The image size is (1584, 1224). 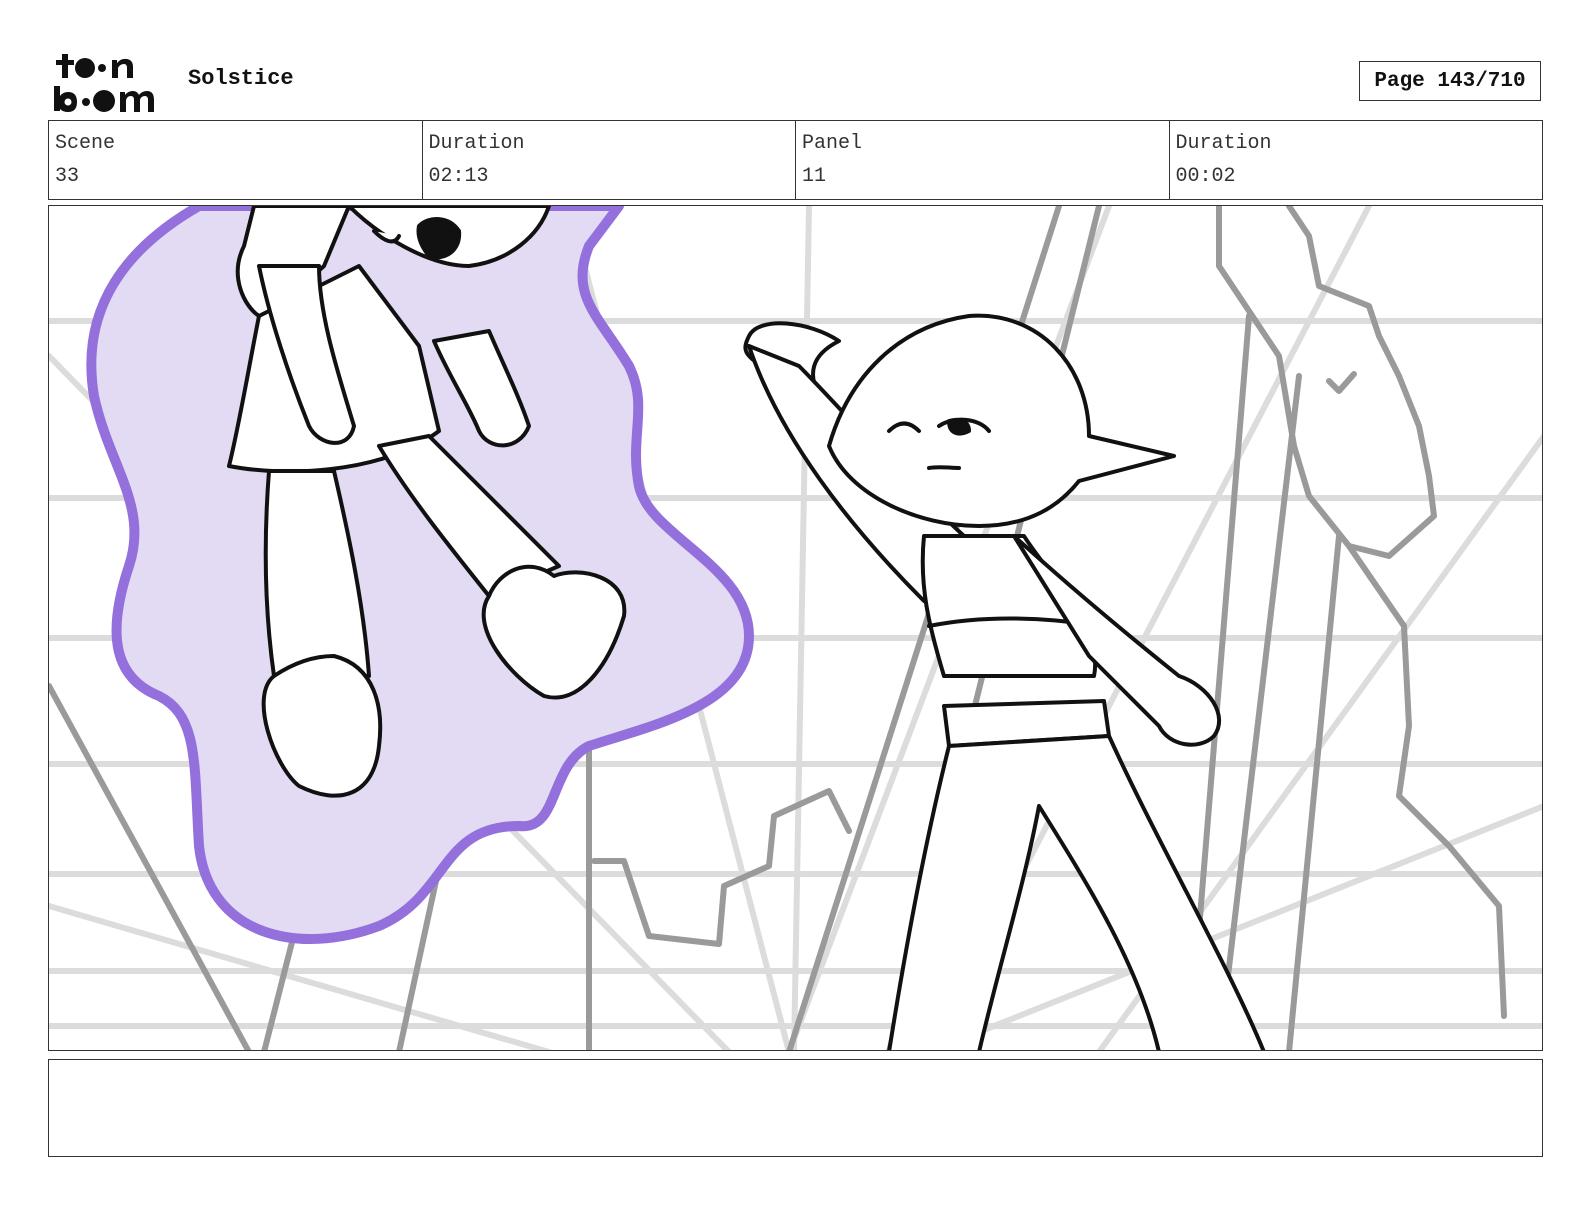 I want to click on panel-duration-label: Duration, so click(x=1223, y=143).